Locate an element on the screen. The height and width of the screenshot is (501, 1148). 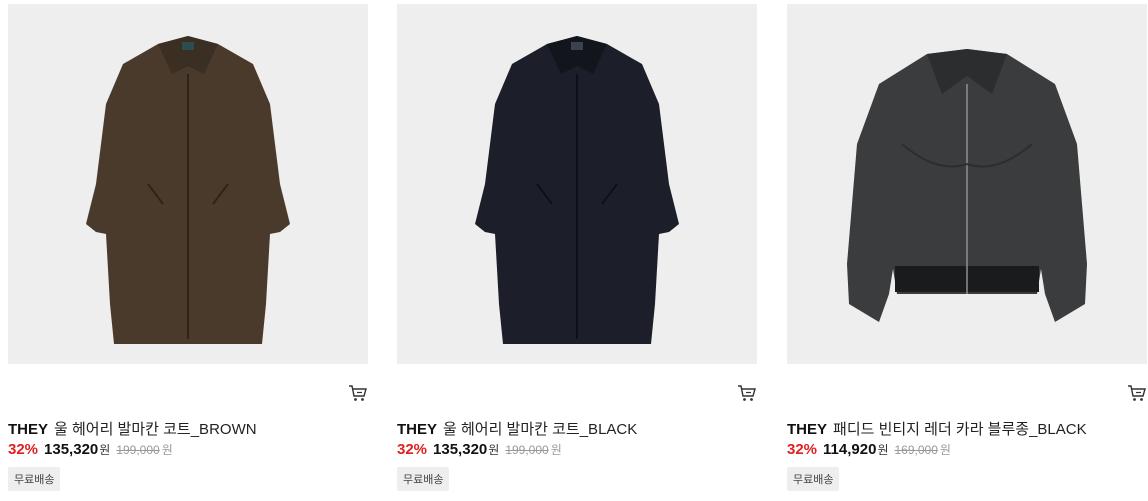
price-row: 32% 114,920원 169,000 원 is located at coordinates (869, 449).